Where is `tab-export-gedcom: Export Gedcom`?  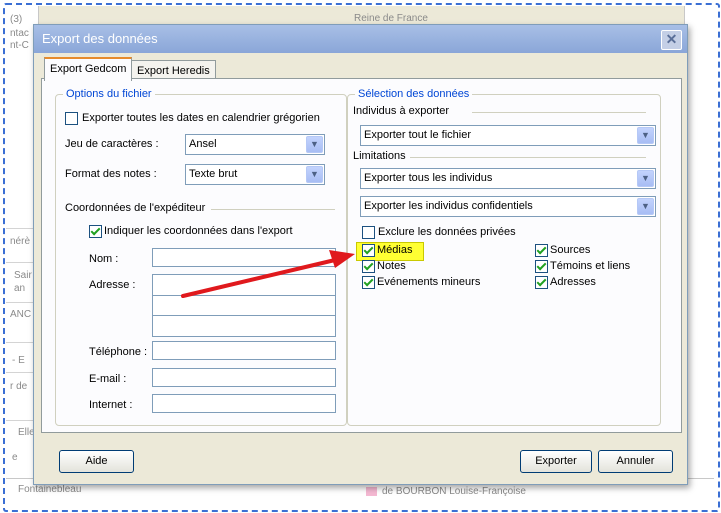
tab-export-gedcom: Export Gedcom is located at coordinates (88, 69).